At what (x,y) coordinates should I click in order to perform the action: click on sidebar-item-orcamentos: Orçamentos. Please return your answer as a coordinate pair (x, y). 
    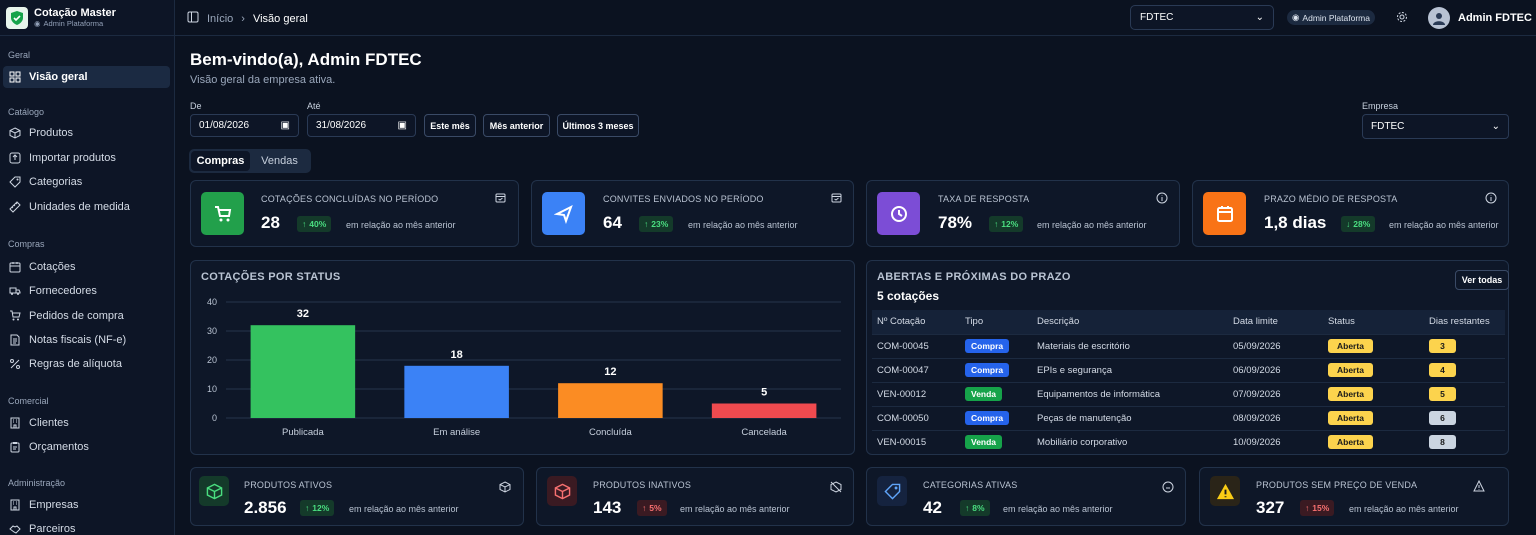
    Looking at the image, I should click on (86, 447).